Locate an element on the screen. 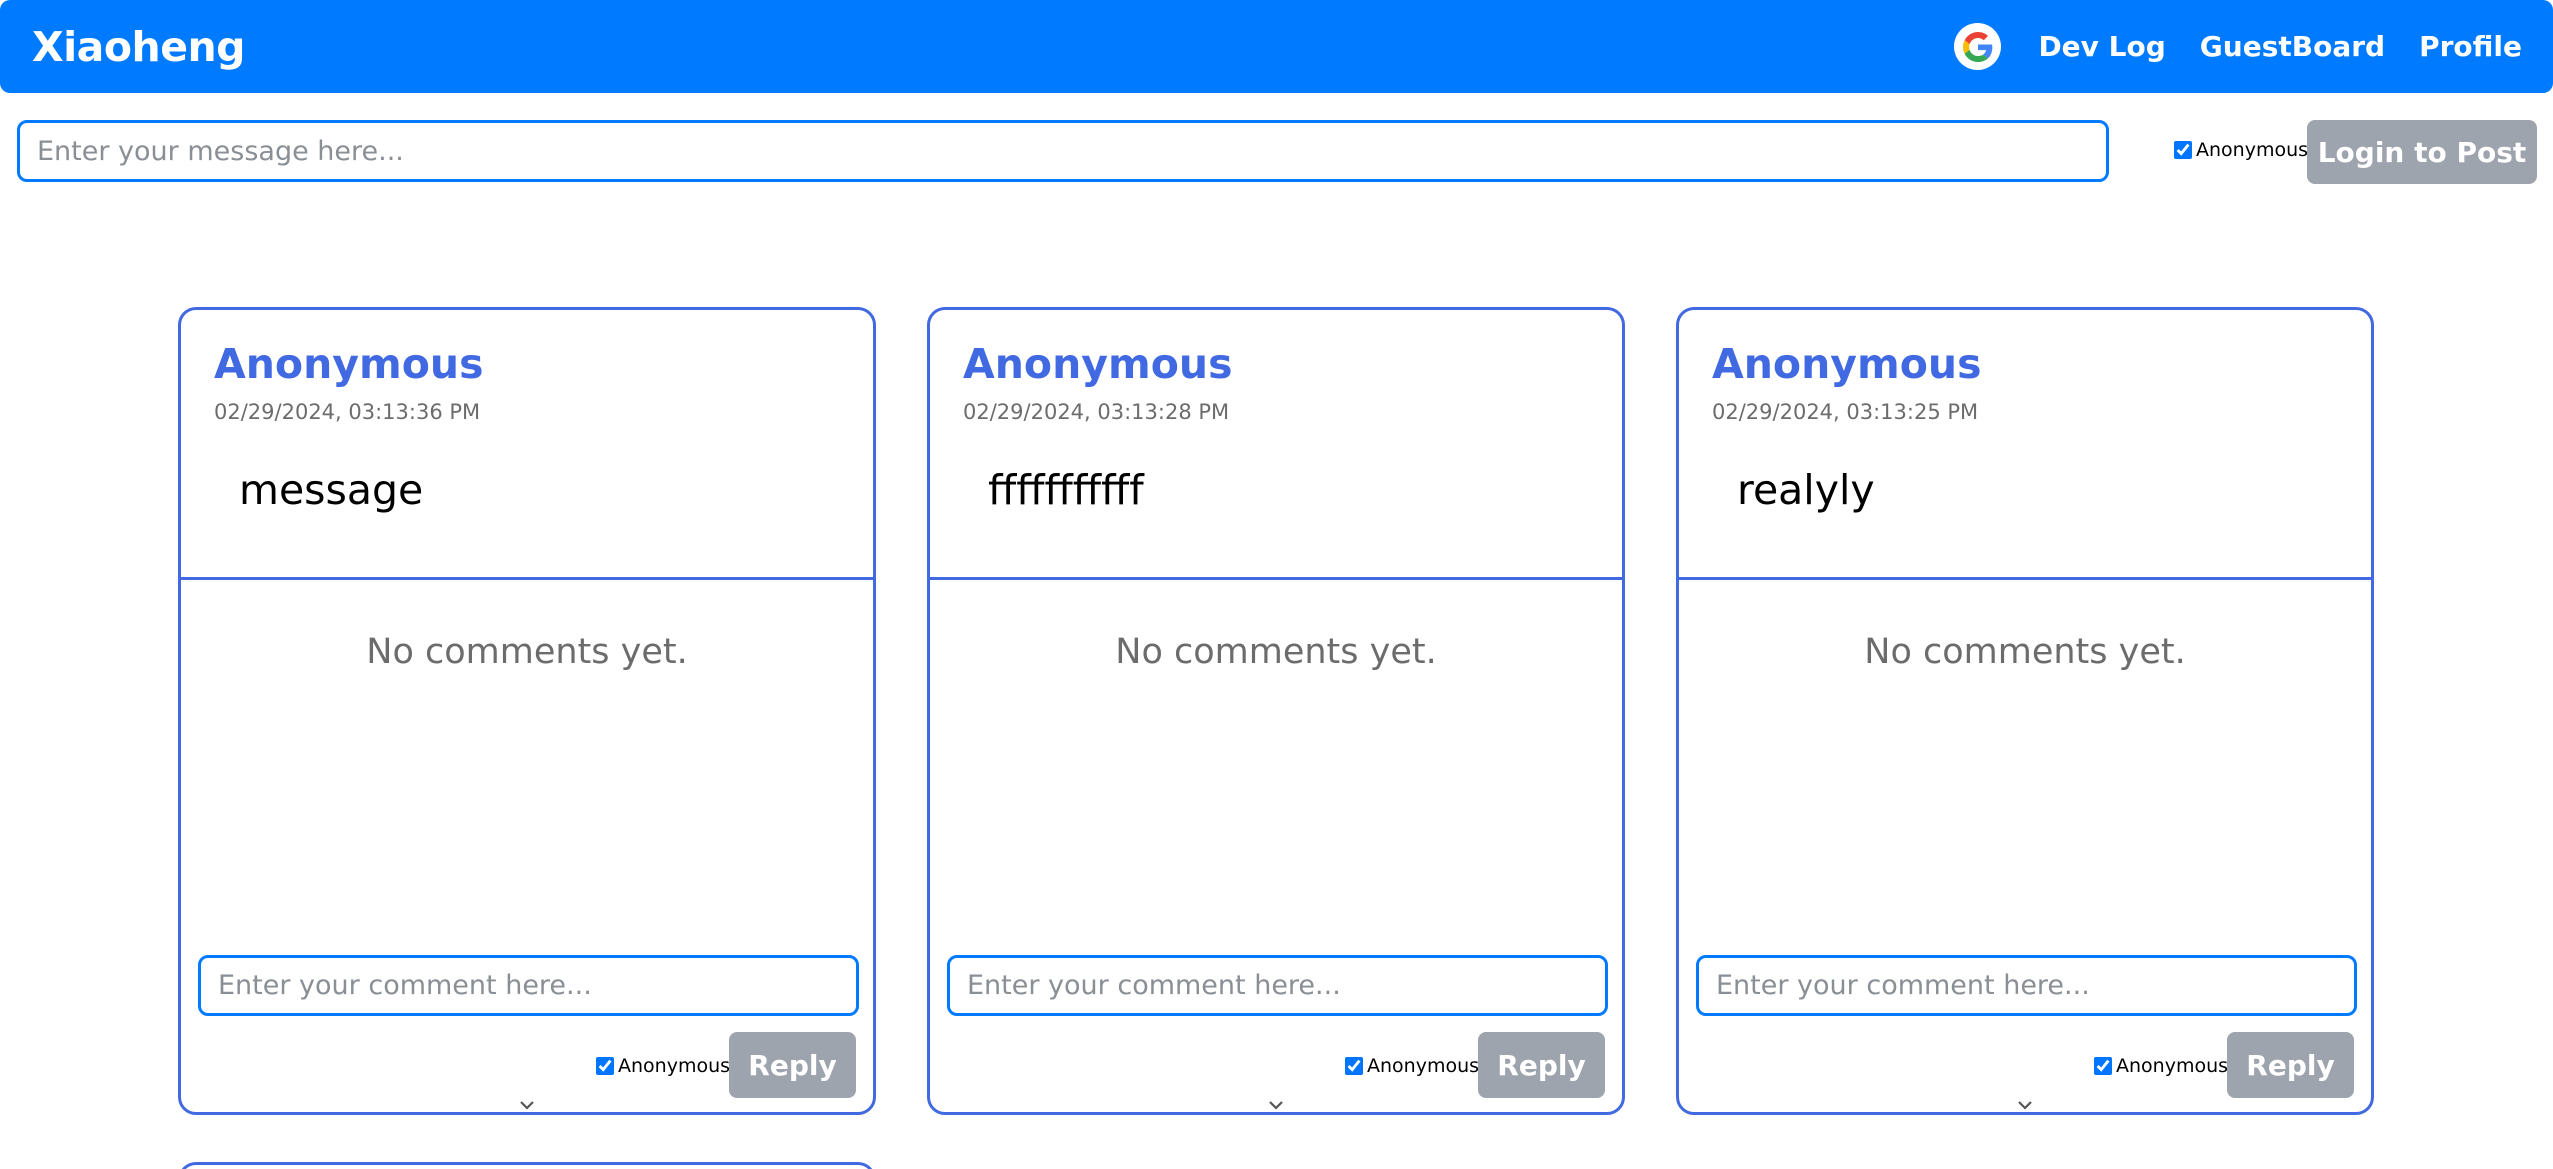 This screenshot has width=2553, height=1169. google-icon is located at coordinates (1978, 46).